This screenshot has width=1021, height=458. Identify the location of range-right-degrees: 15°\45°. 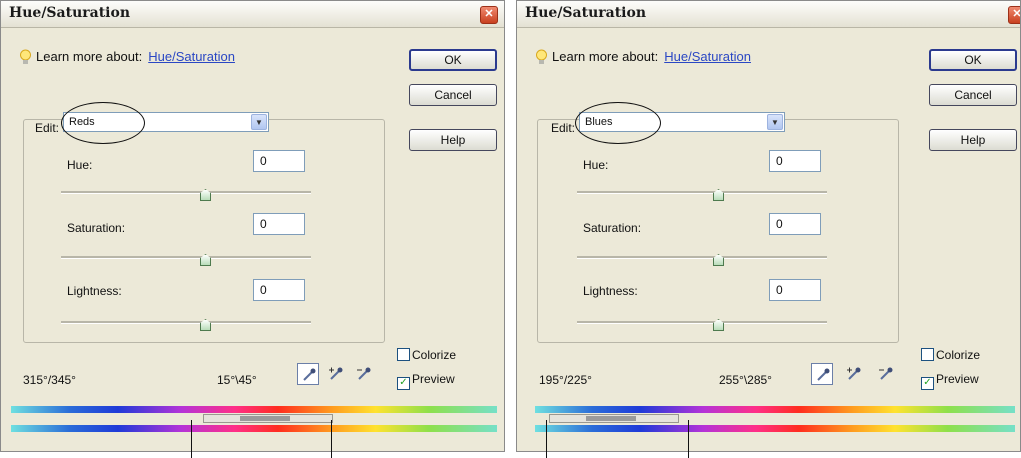
(237, 380).